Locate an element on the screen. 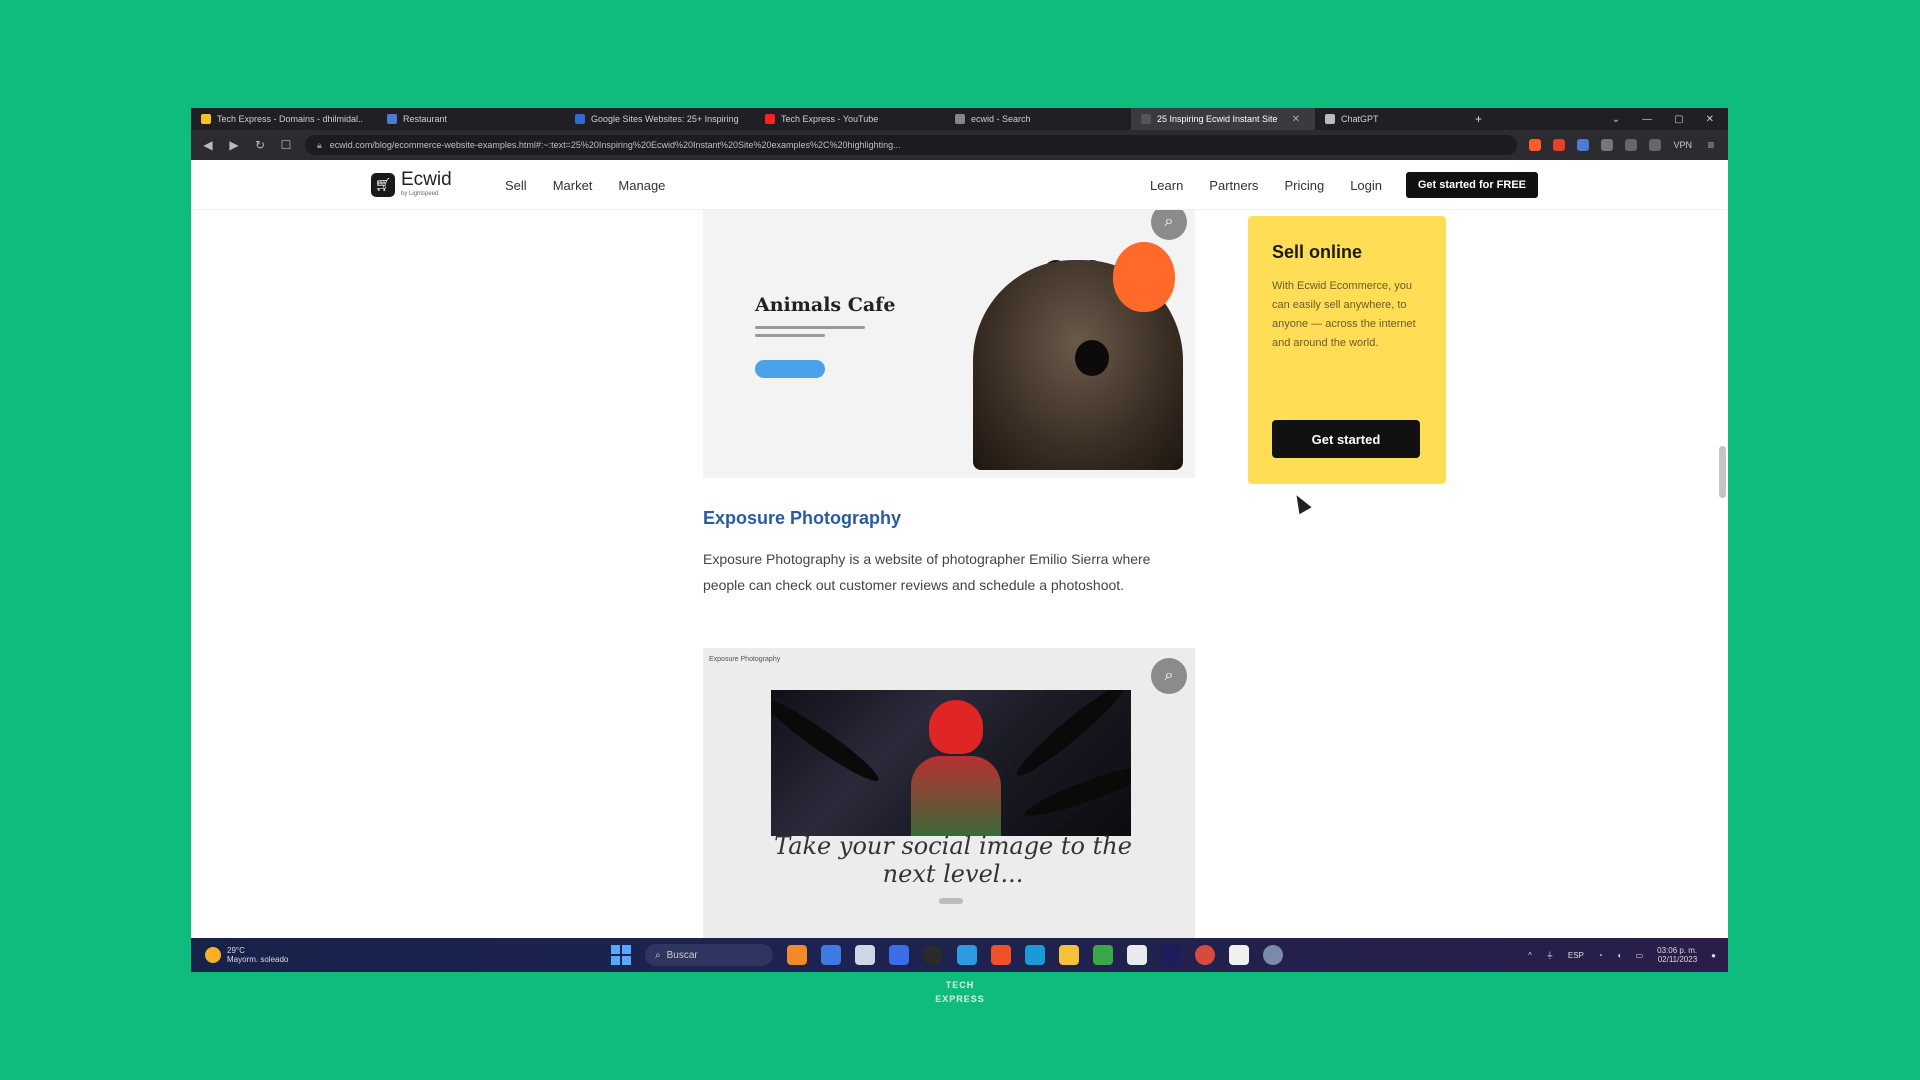 The height and width of the screenshot is (1080, 1920). mouse-cursor-icon is located at coordinates (1301, 503).